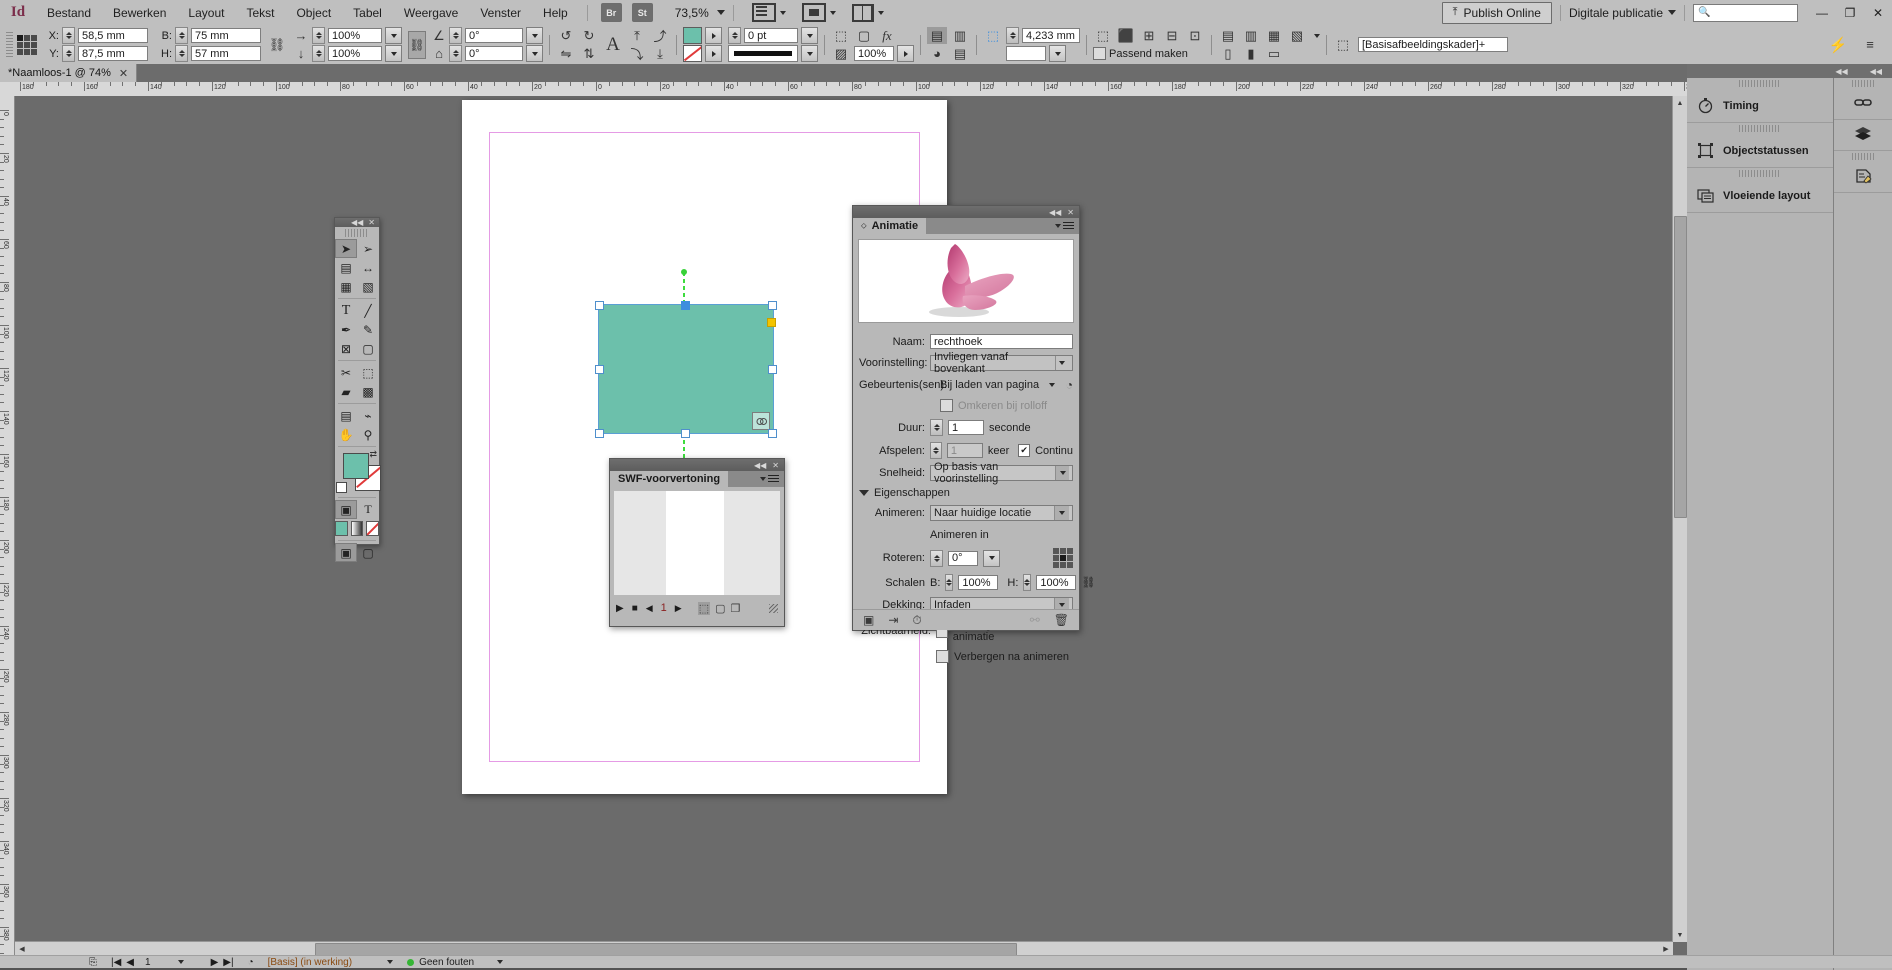  I want to click on tool-eyedropper: ⌁, so click(368, 415).